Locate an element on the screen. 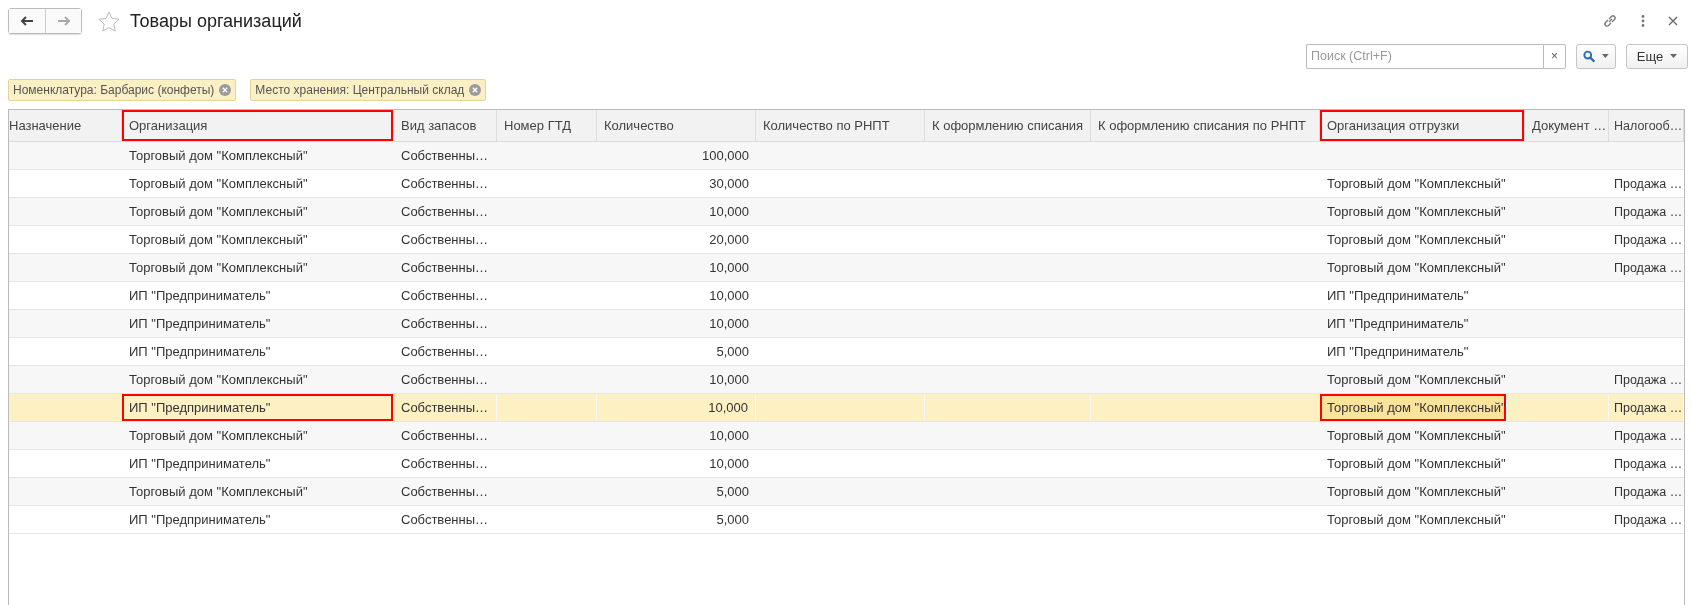  column-header: К оформлению списания по РНПТ is located at coordinates (1205, 126).